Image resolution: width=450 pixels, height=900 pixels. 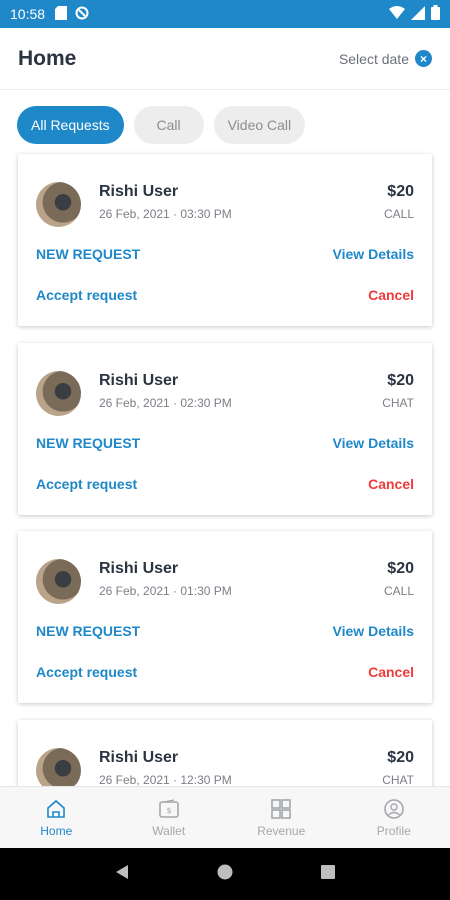 I want to click on filter-video-call: Video Call, so click(x=259, y=125).